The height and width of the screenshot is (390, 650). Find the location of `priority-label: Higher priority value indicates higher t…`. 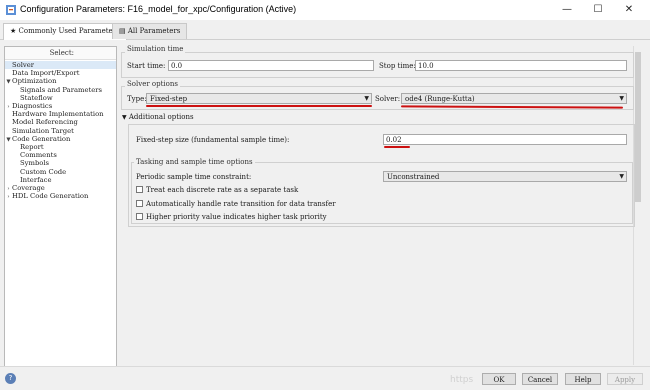

priority-label: Higher priority value indicates higher t… is located at coordinates (236, 217).